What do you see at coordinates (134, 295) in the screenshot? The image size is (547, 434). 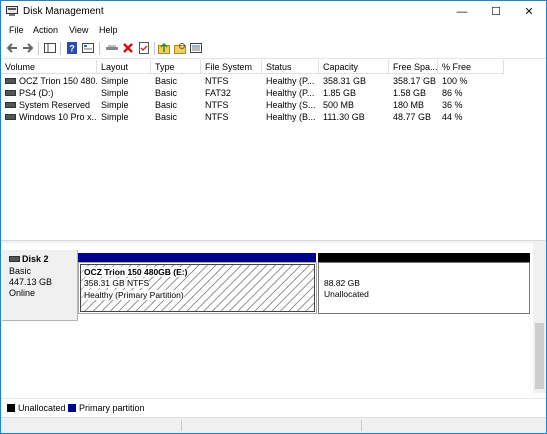 I see `partition-status: Healthy (Primary Partition)` at bounding box center [134, 295].